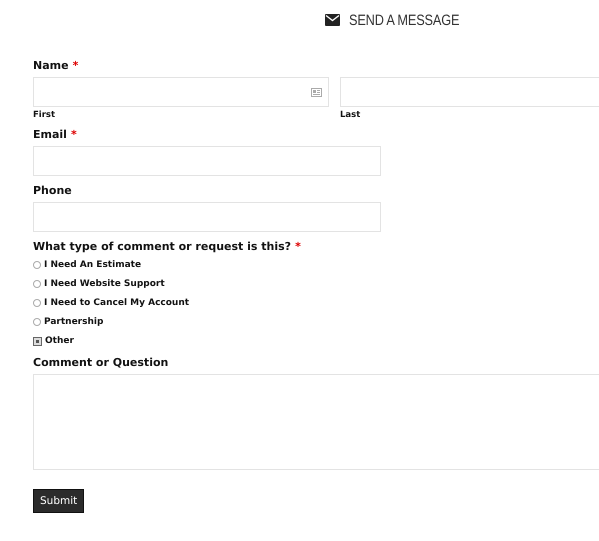  What do you see at coordinates (117, 303) in the screenshot?
I see `option-label: I Need to Cancel My Account` at bounding box center [117, 303].